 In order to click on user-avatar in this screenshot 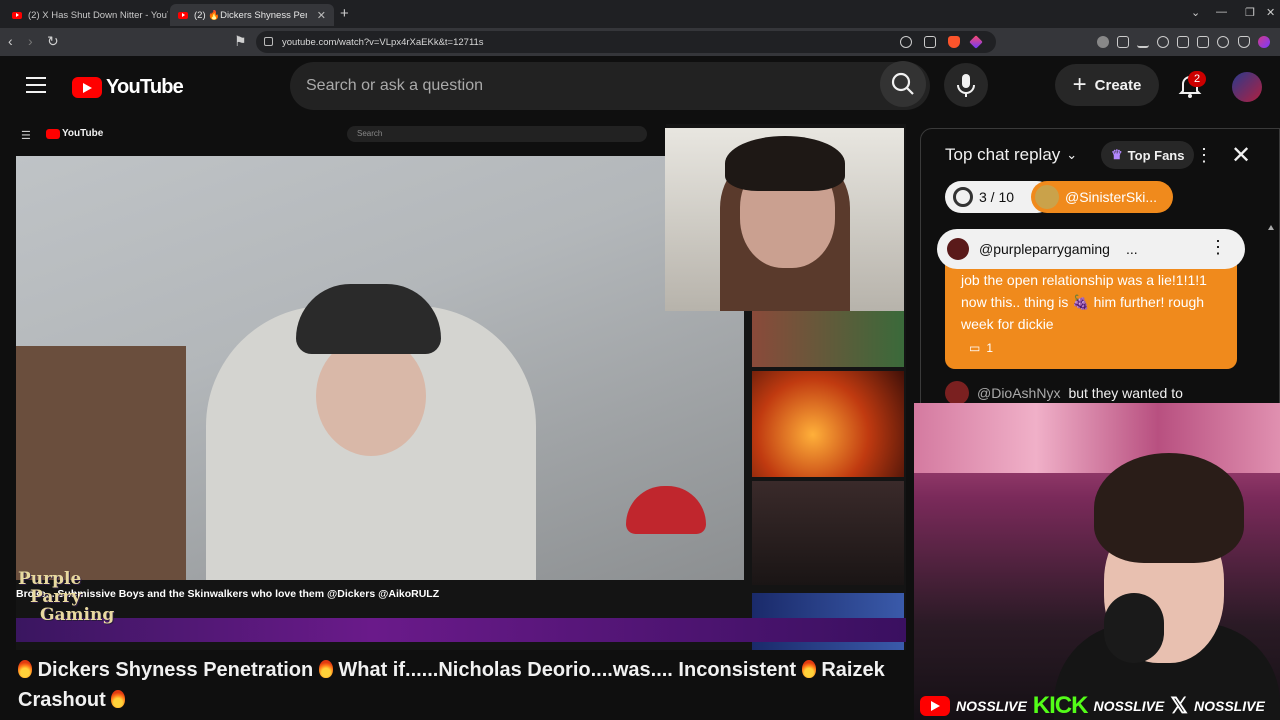, I will do `click(1247, 87)`.